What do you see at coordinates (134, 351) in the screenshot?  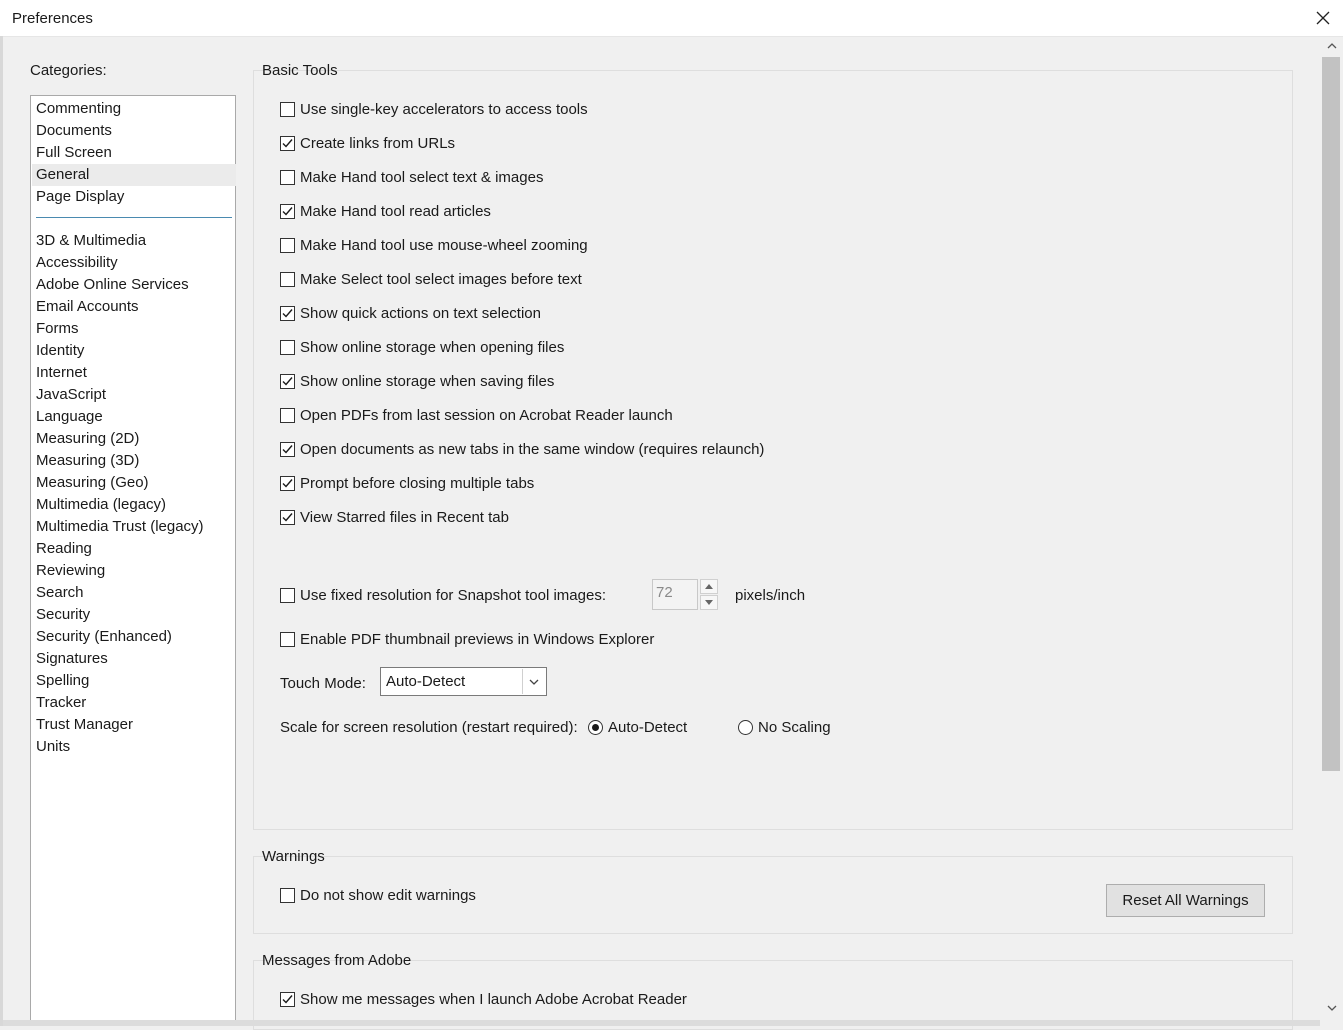 I see `category-identity: Identity` at bounding box center [134, 351].